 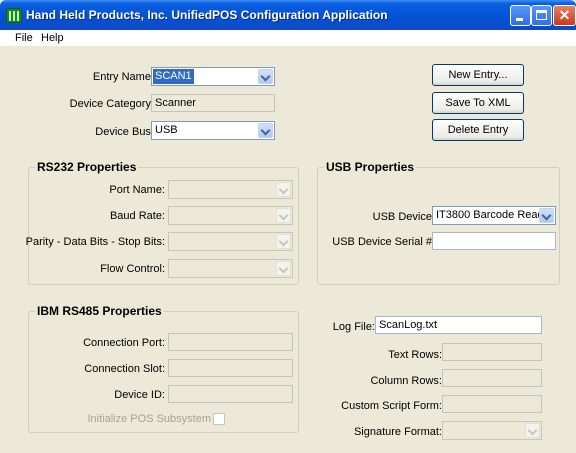 What do you see at coordinates (137, 216) in the screenshot?
I see `baud-rate-label: Baud Rate:` at bounding box center [137, 216].